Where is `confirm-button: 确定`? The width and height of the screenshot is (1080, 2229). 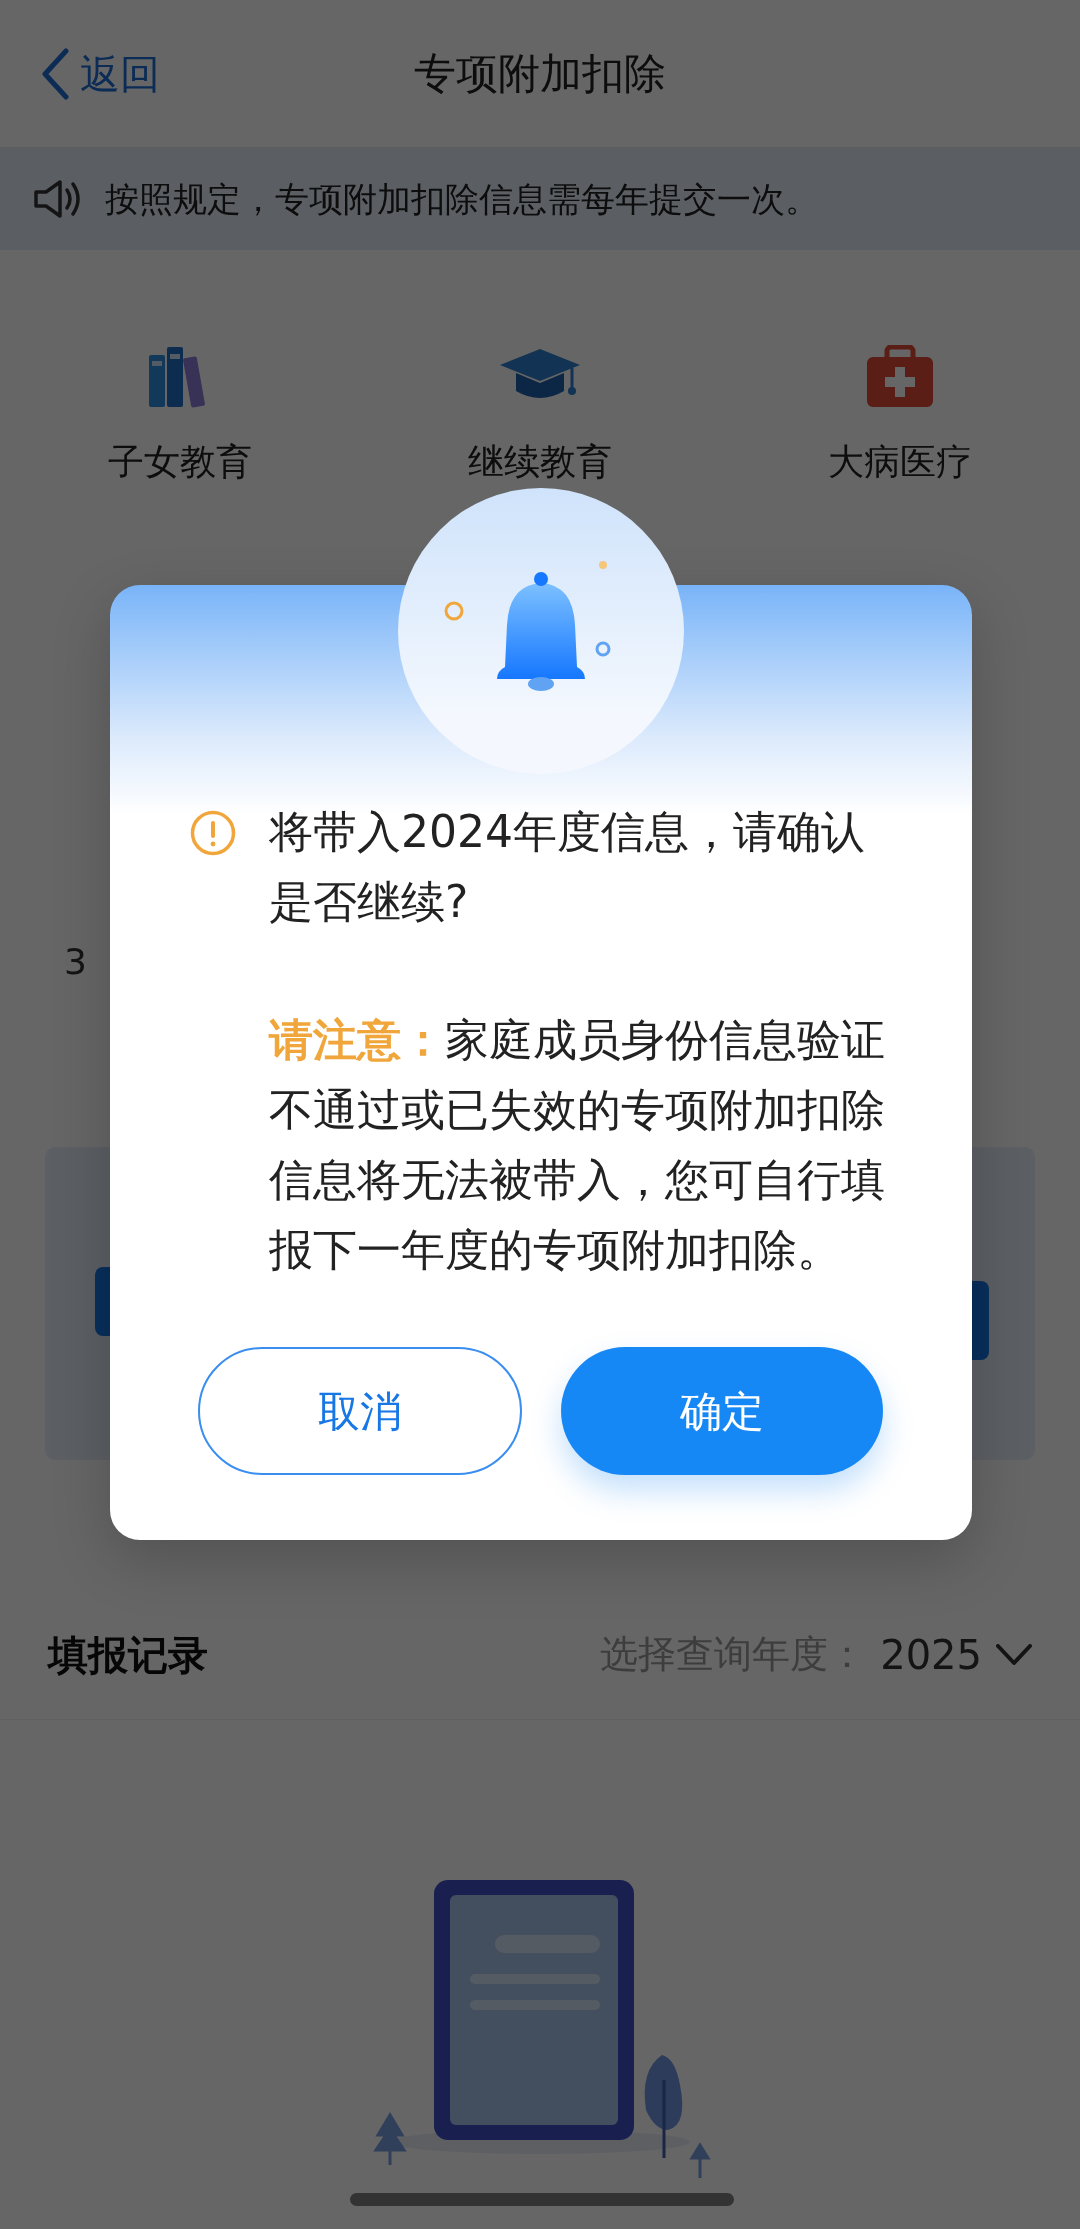
confirm-button: 确定 is located at coordinates (722, 1411).